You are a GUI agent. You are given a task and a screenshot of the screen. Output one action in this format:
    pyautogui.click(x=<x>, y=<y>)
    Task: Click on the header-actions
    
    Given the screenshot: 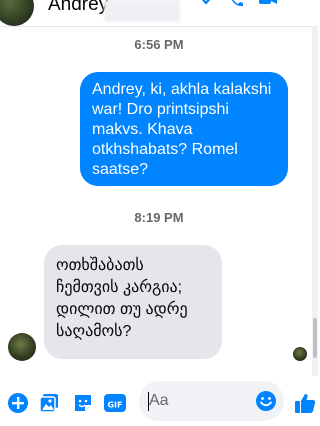 What is the action you would take?
    pyautogui.click(x=238, y=6)
    